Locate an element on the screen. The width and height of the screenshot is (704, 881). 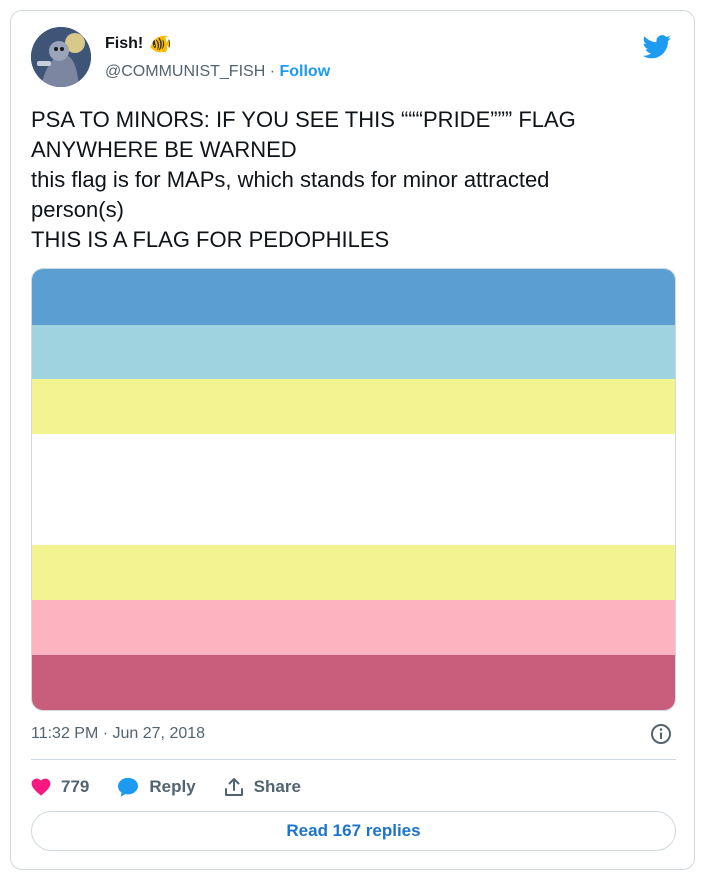
author-handle: @COMMUNIST_FISH is located at coordinates (185, 71).